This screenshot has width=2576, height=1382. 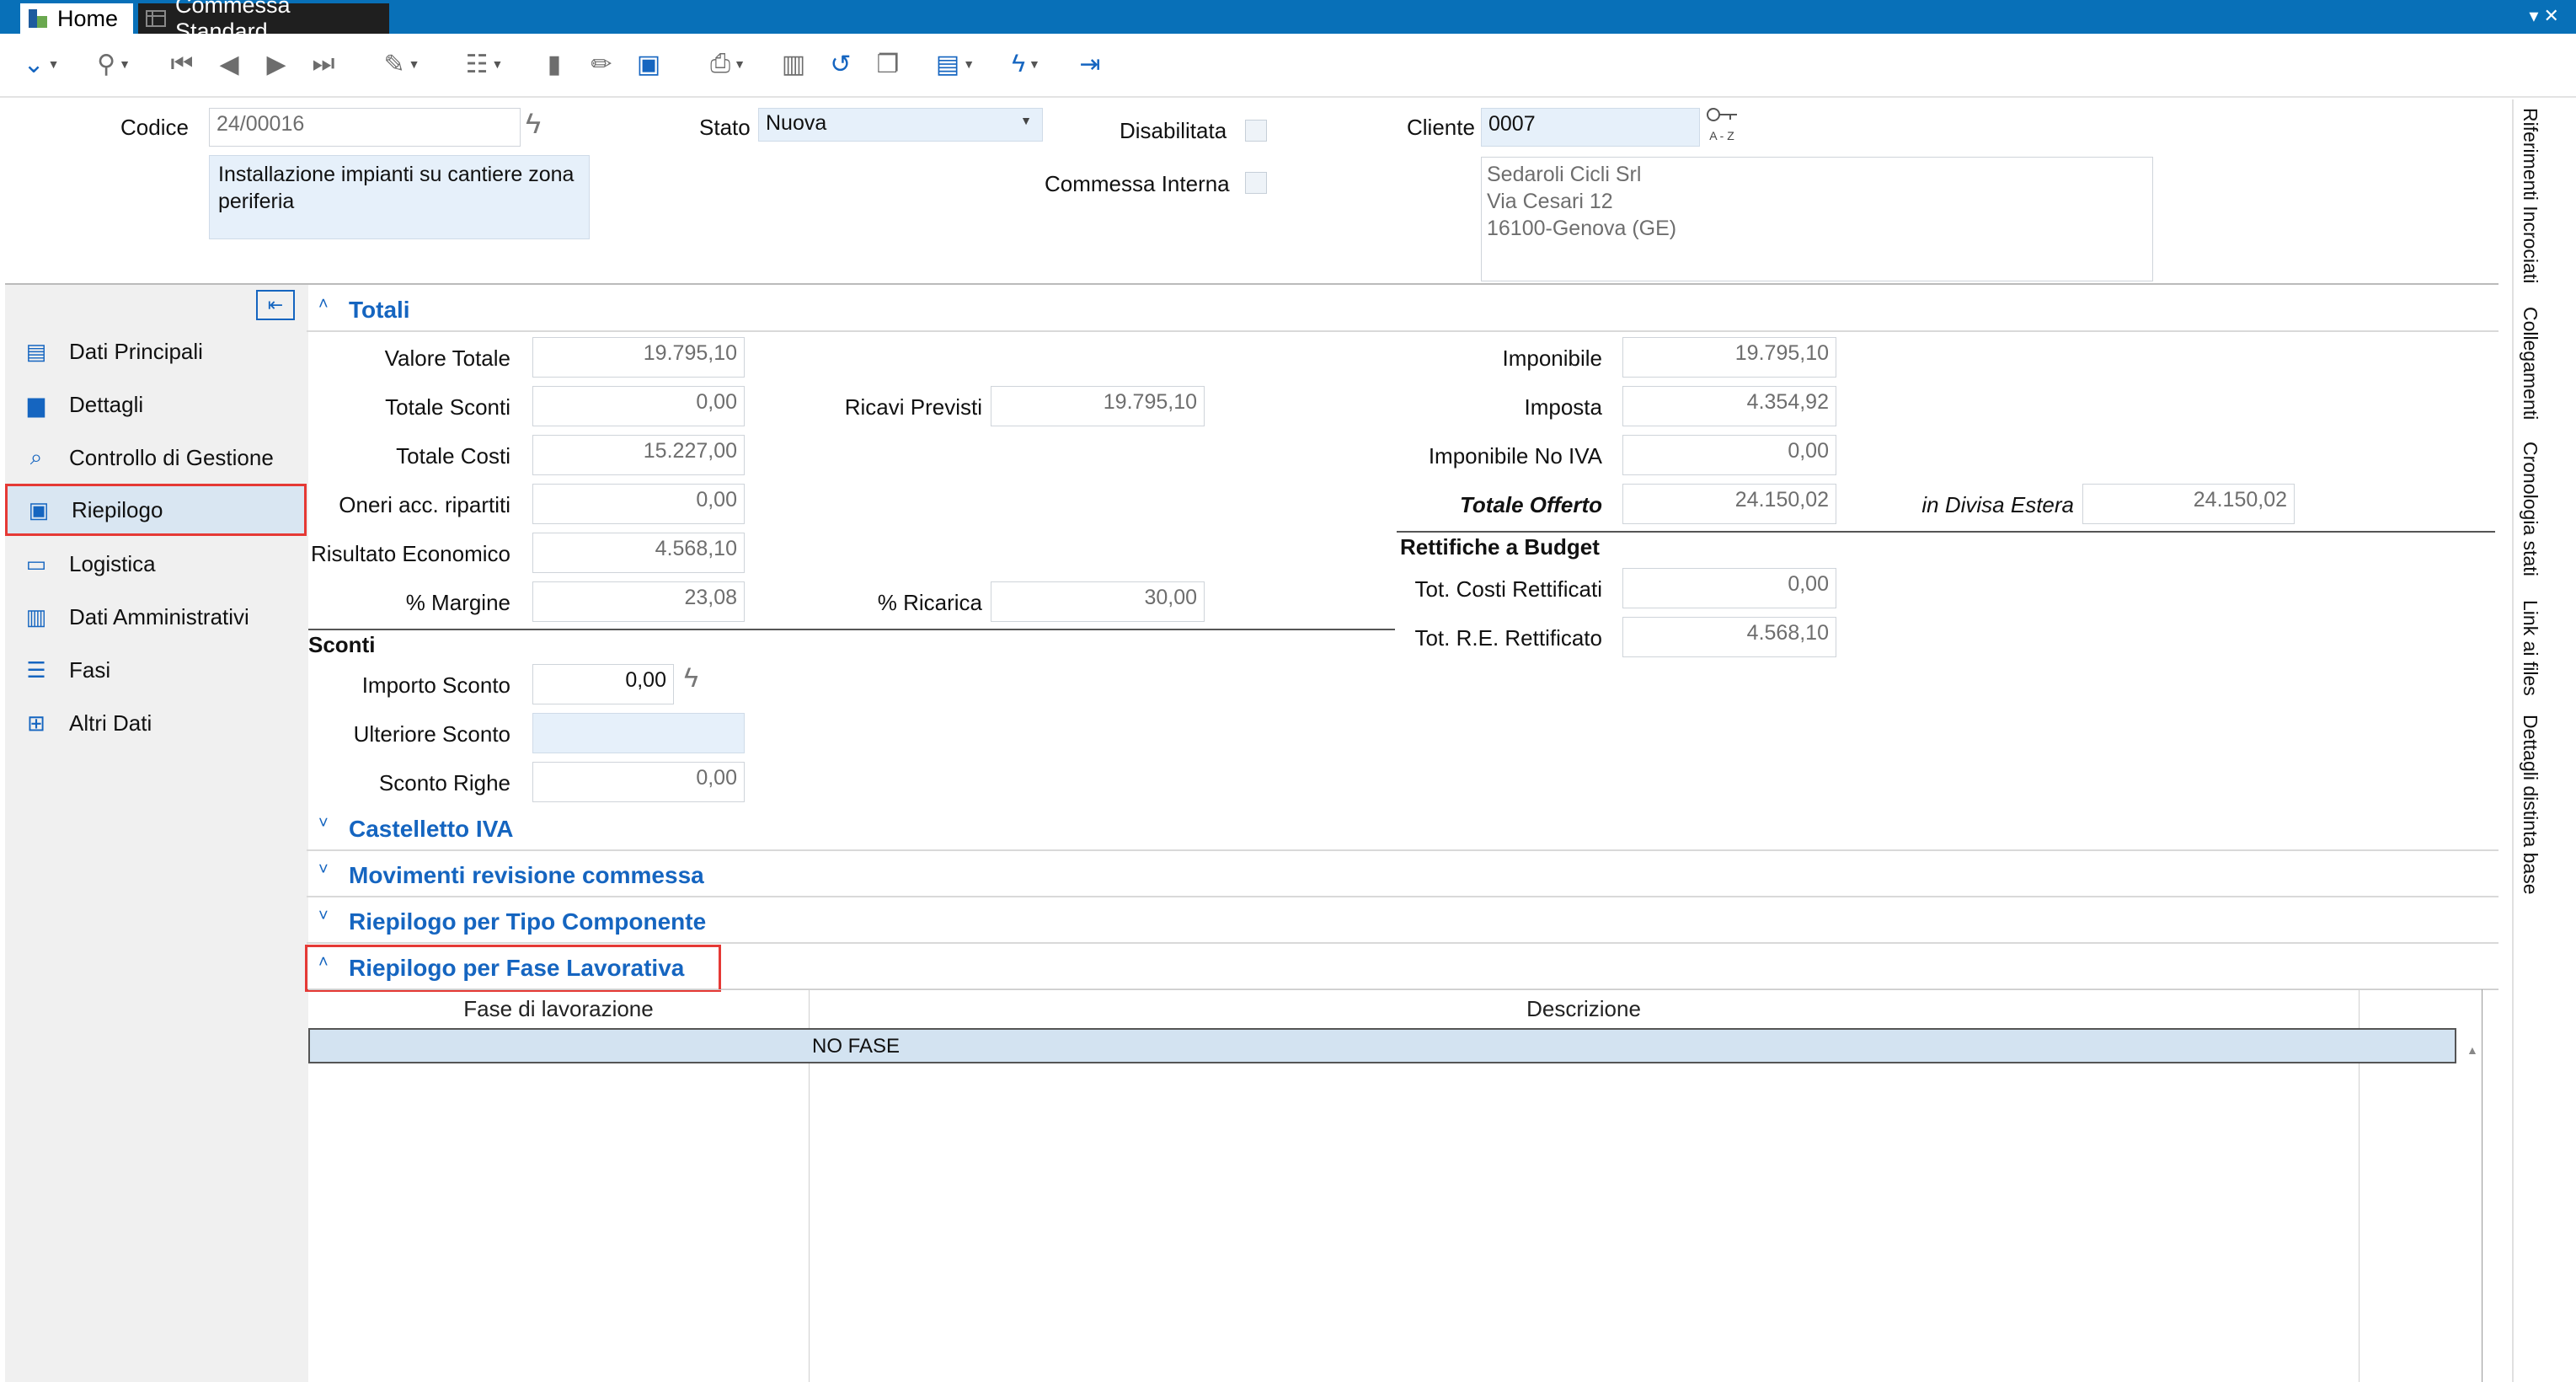 What do you see at coordinates (36, 351) in the screenshot?
I see `document-list-icon: ▤` at bounding box center [36, 351].